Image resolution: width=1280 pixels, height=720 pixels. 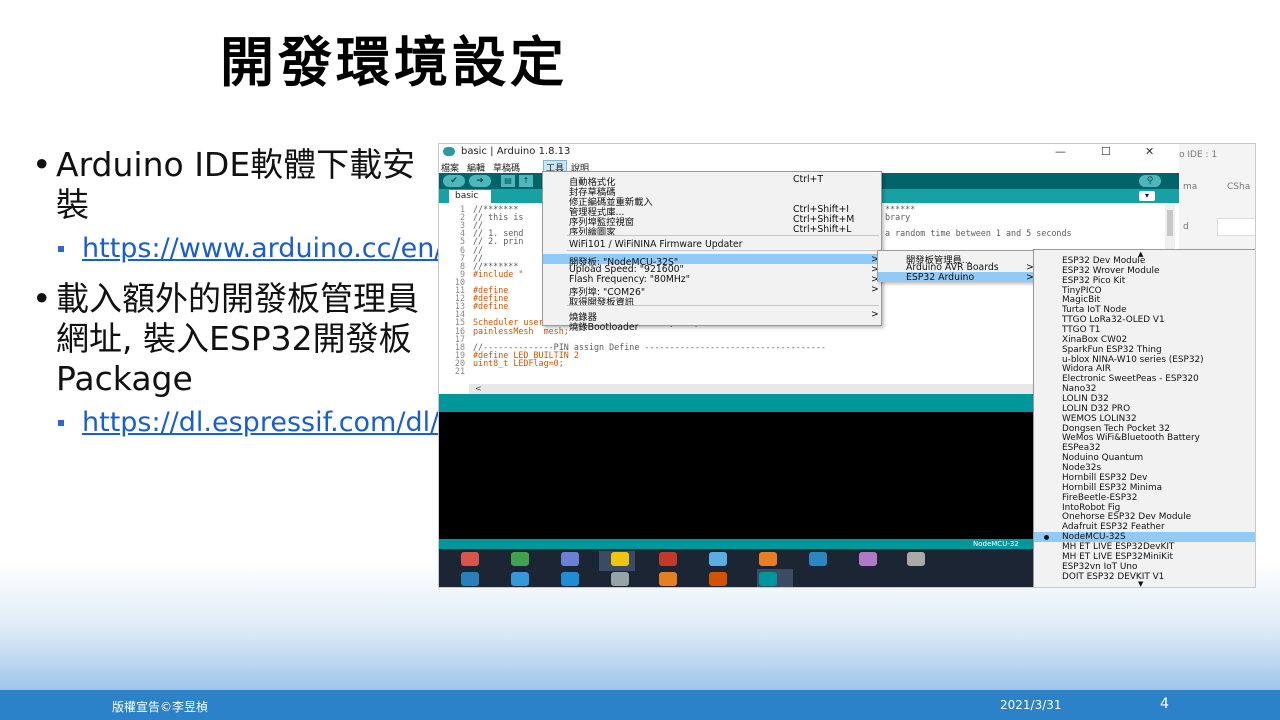 What do you see at coordinates (712, 181) in the screenshot?
I see `tools-menu-item: 自動格式化 Ctrl+T` at bounding box center [712, 181].